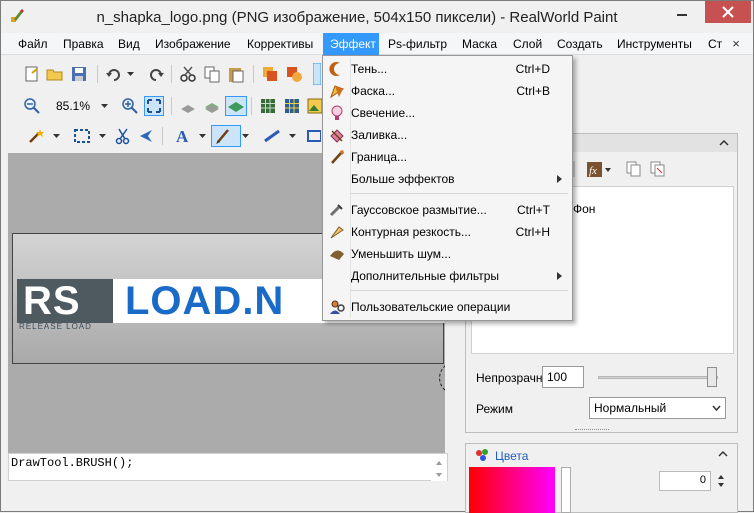 The height and width of the screenshot is (513, 754). What do you see at coordinates (630, 408) in the screenshot?
I see `blend-mode-value: Нормальный` at bounding box center [630, 408].